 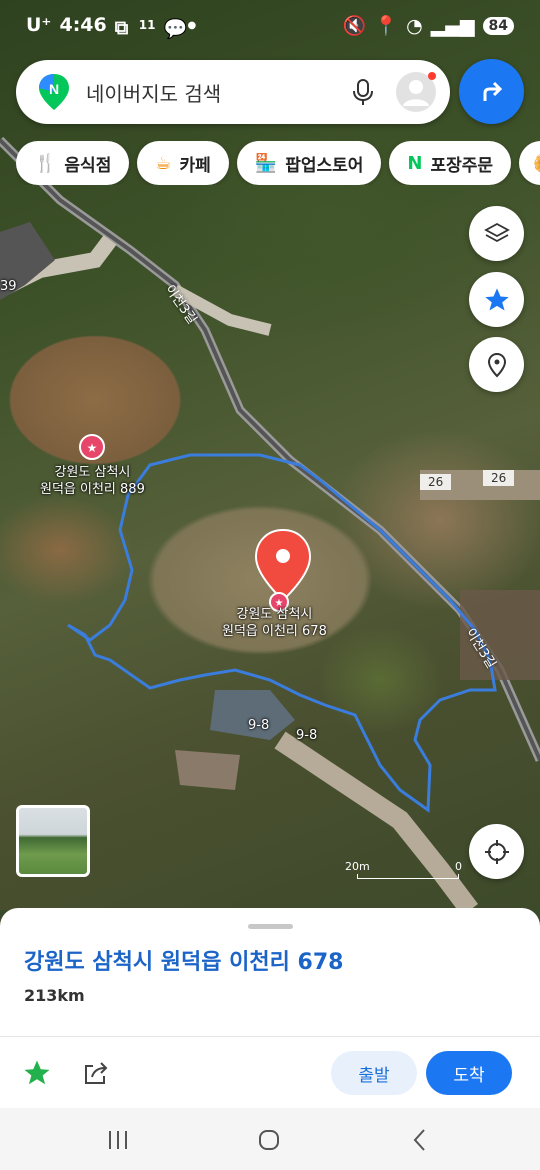 What do you see at coordinates (96, 1073) in the screenshot?
I see `share-icon` at bounding box center [96, 1073].